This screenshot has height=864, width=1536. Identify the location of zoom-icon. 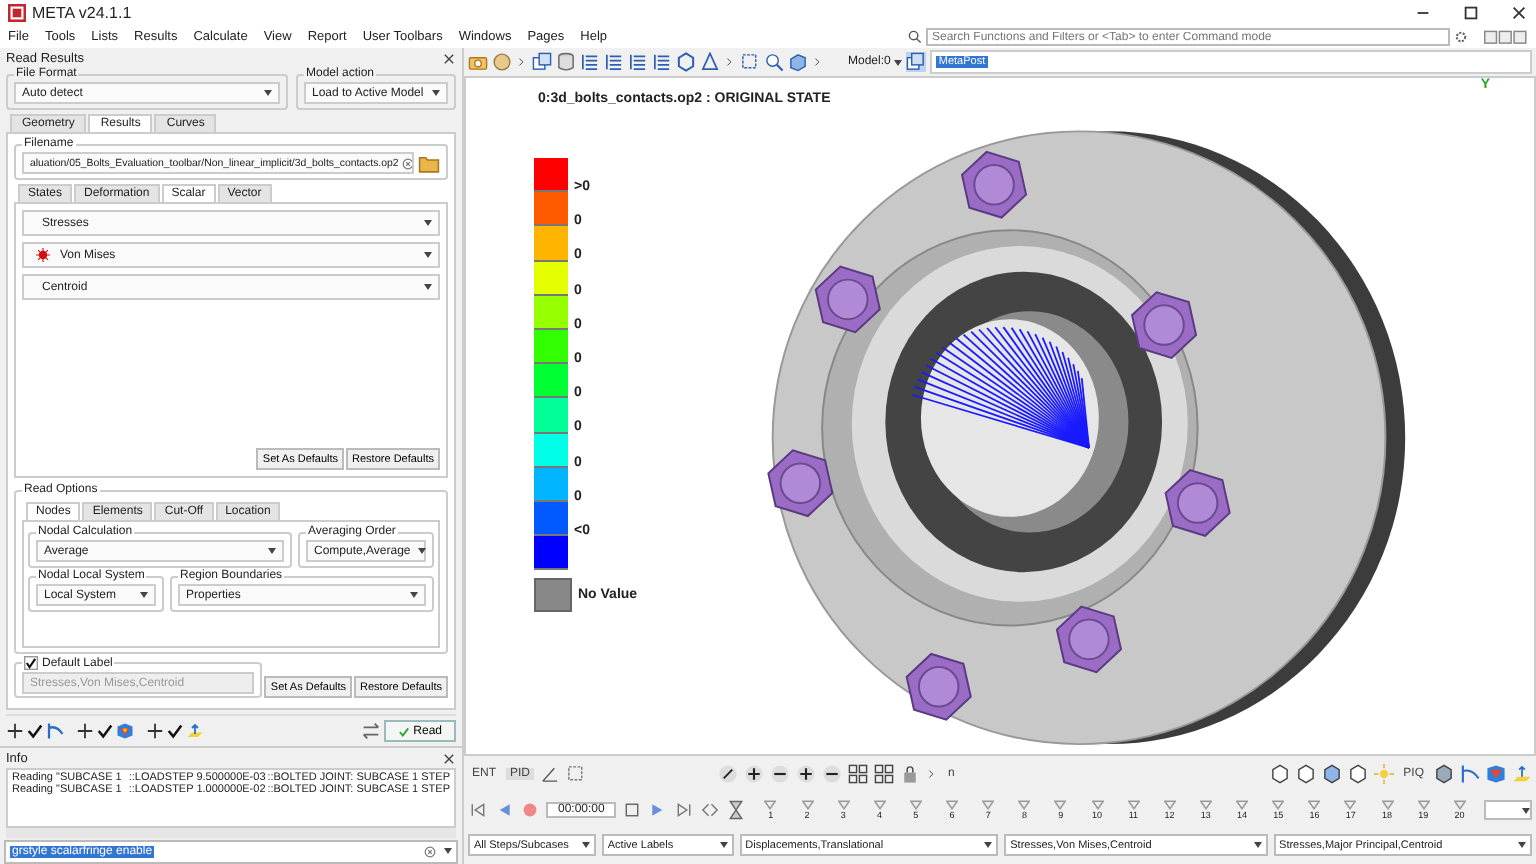
(774, 62).